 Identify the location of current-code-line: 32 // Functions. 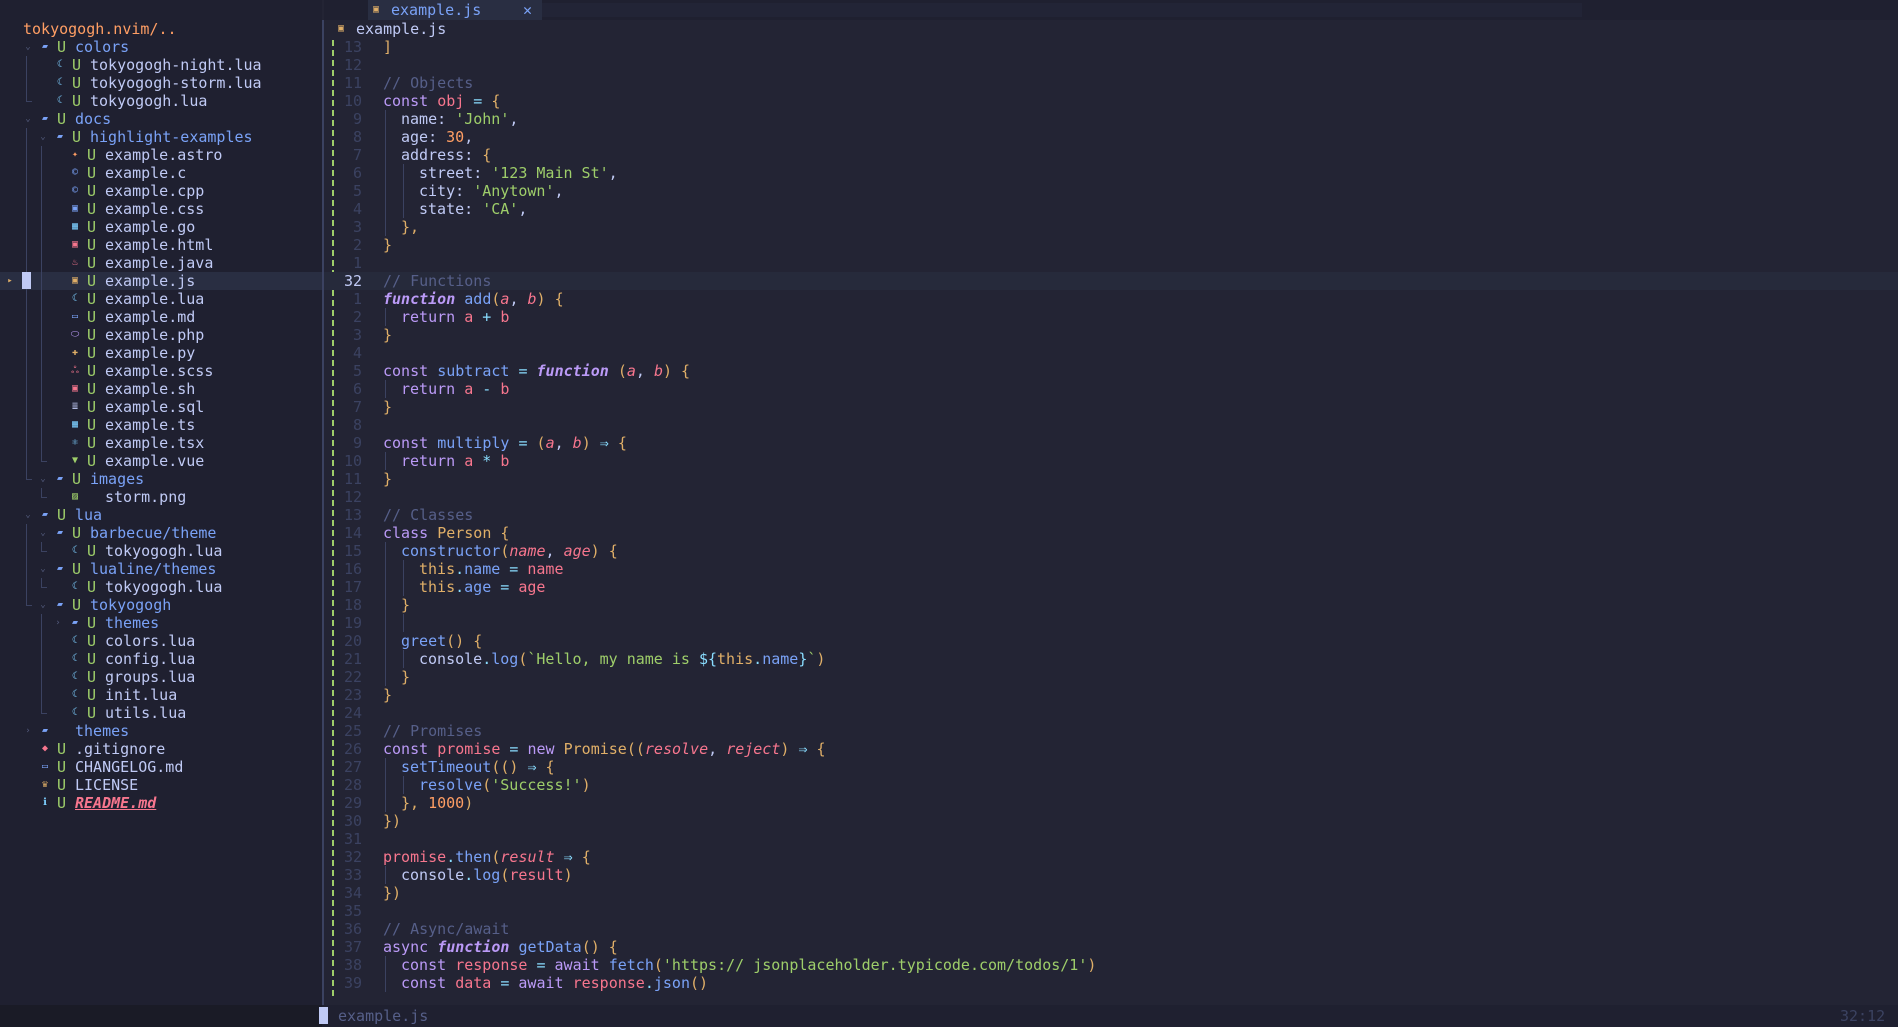
(1111, 281).